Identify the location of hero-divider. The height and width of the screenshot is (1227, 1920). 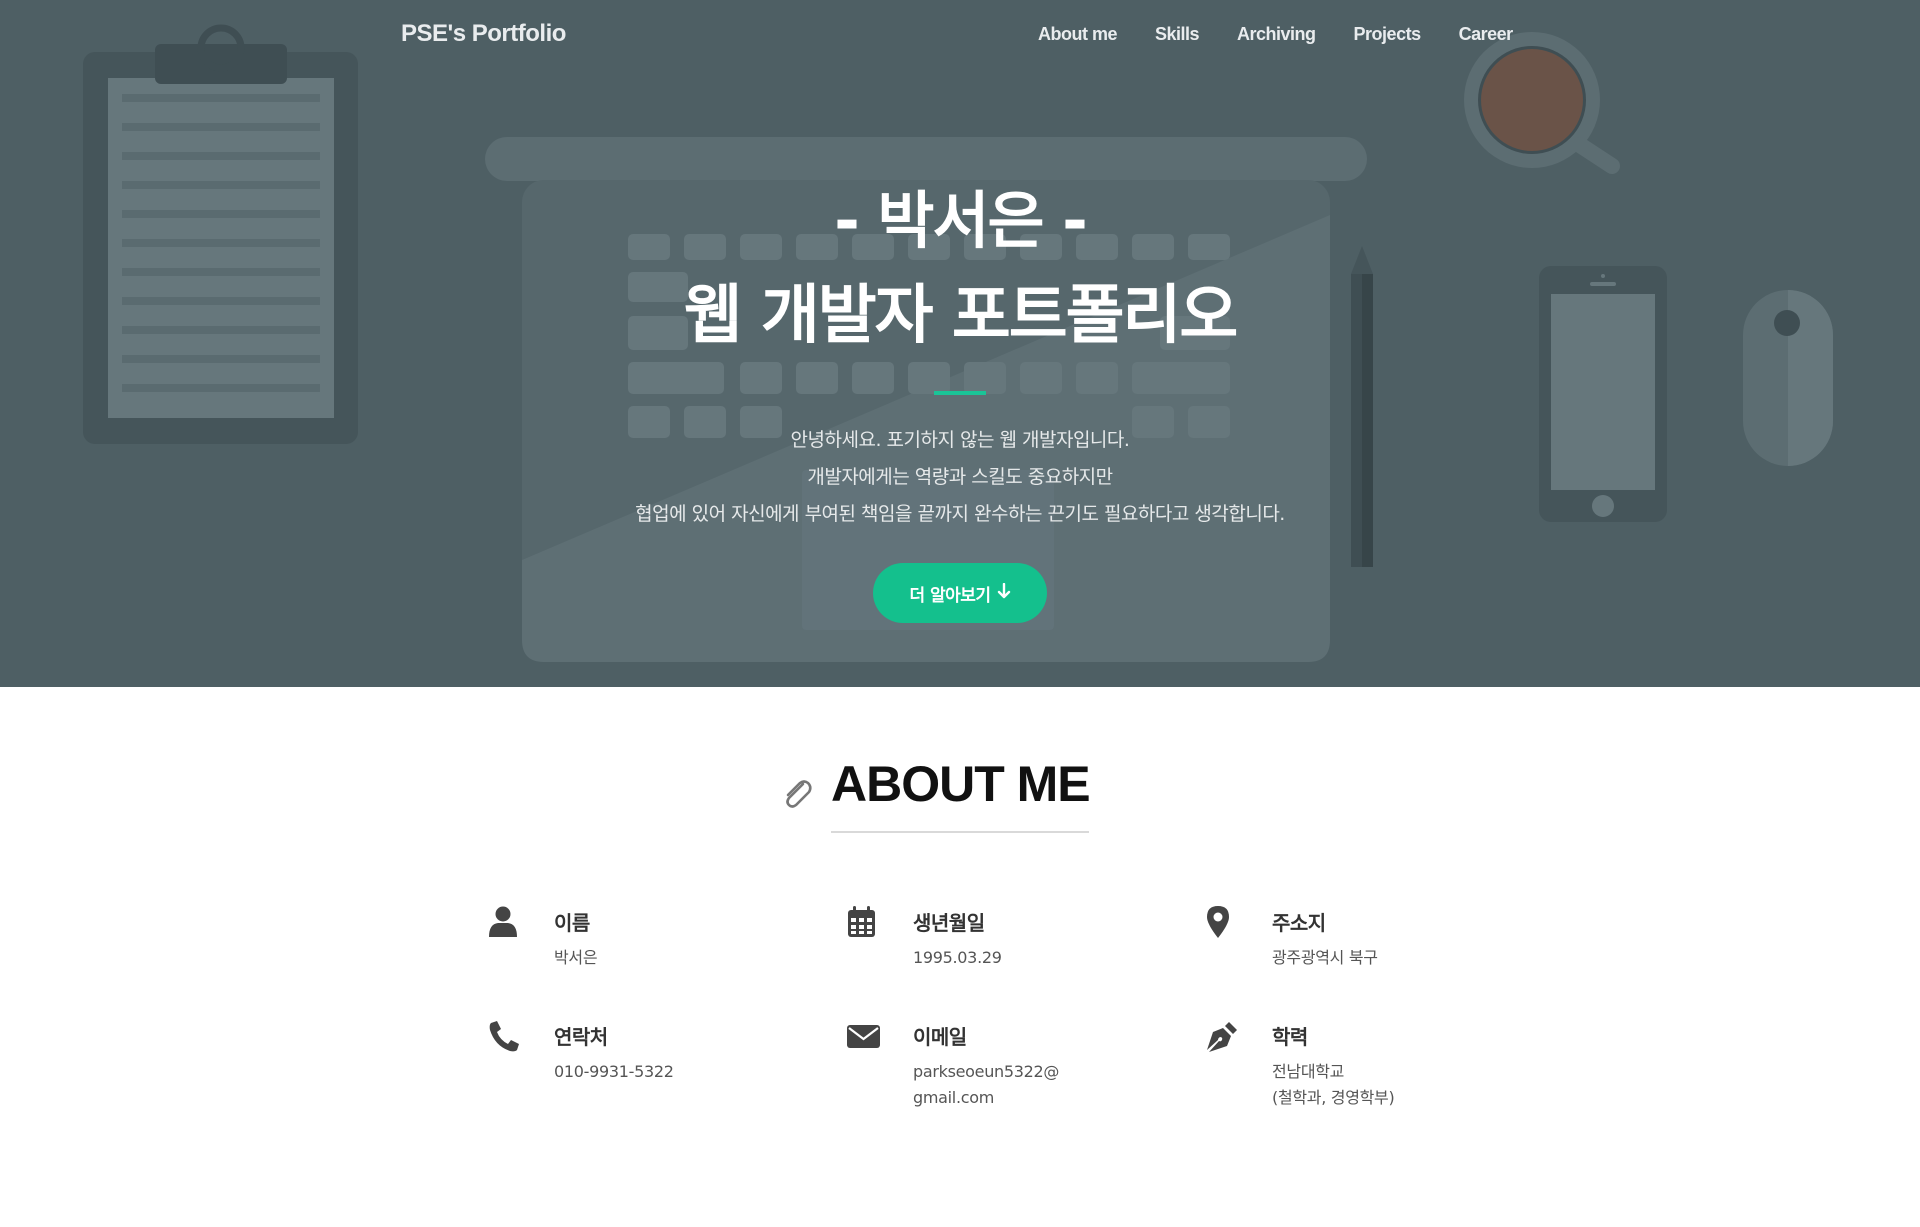
(960, 393).